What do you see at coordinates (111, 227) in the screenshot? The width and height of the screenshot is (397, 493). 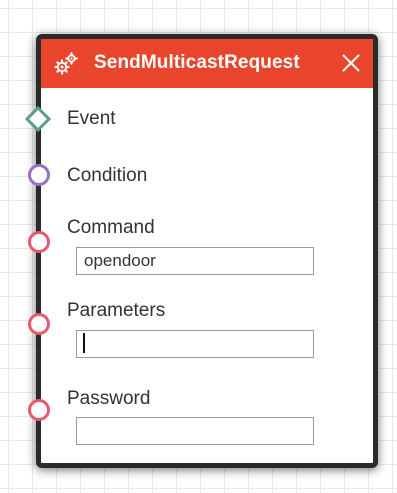 I see `command-port-label: Command` at bounding box center [111, 227].